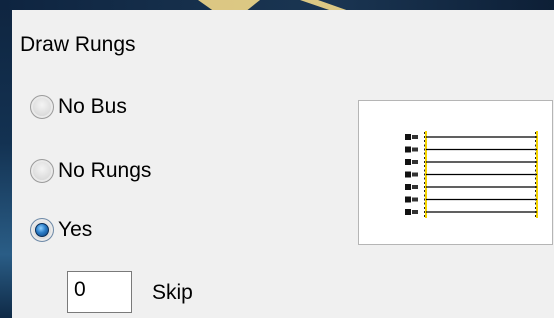  Describe the element at coordinates (99, 292) in the screenshot. I see `skip-input: 0` at that location.